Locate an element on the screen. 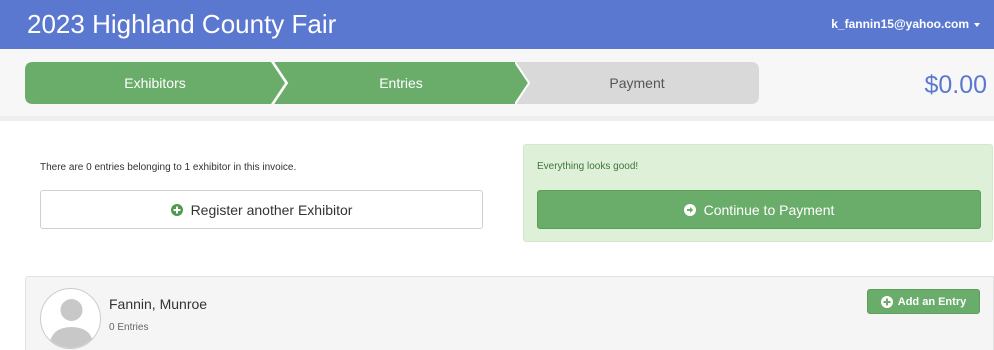  step-exhibitors: Exhibitors is located at coordinates (155, 83).